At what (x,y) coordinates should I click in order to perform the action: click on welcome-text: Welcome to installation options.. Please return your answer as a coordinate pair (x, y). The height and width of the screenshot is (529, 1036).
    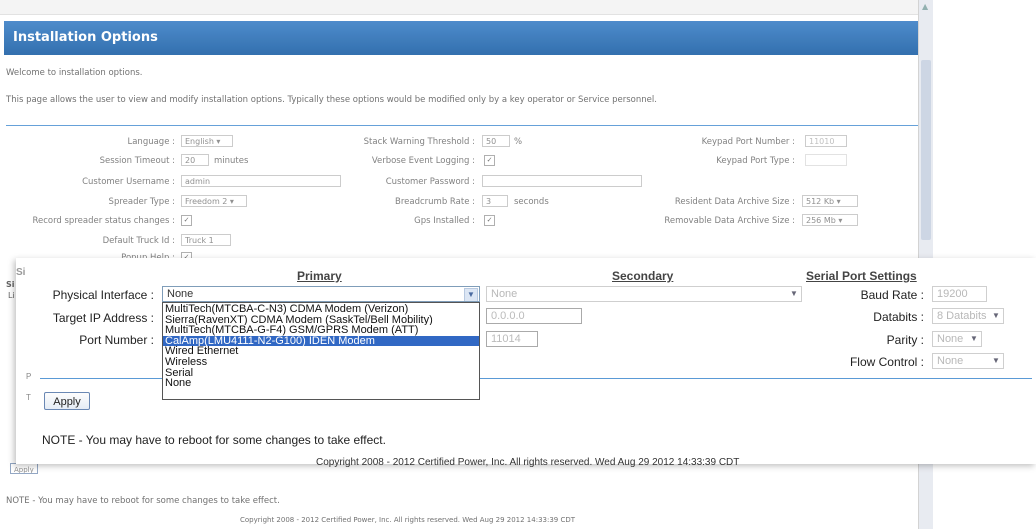
    Looking at the image, I should click on (74, 73).